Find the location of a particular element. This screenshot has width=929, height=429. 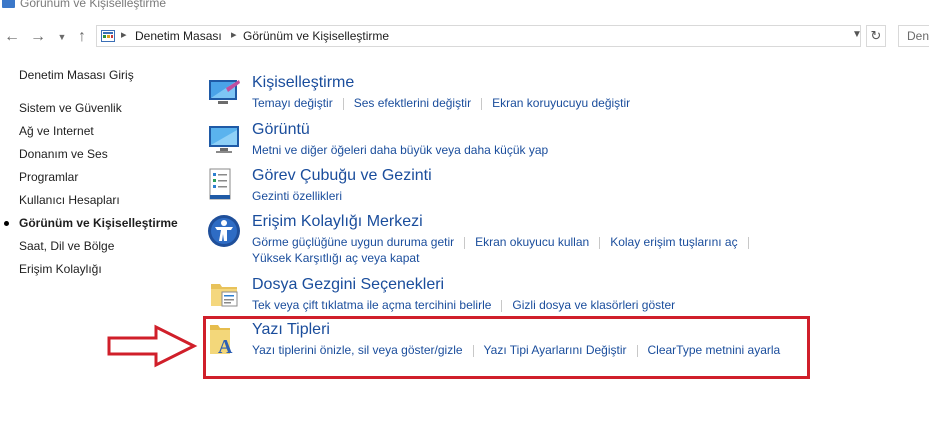

sidebar-item-appearance: Görünüm ve Kişiselleştirme is located at coordinates (98, 223).